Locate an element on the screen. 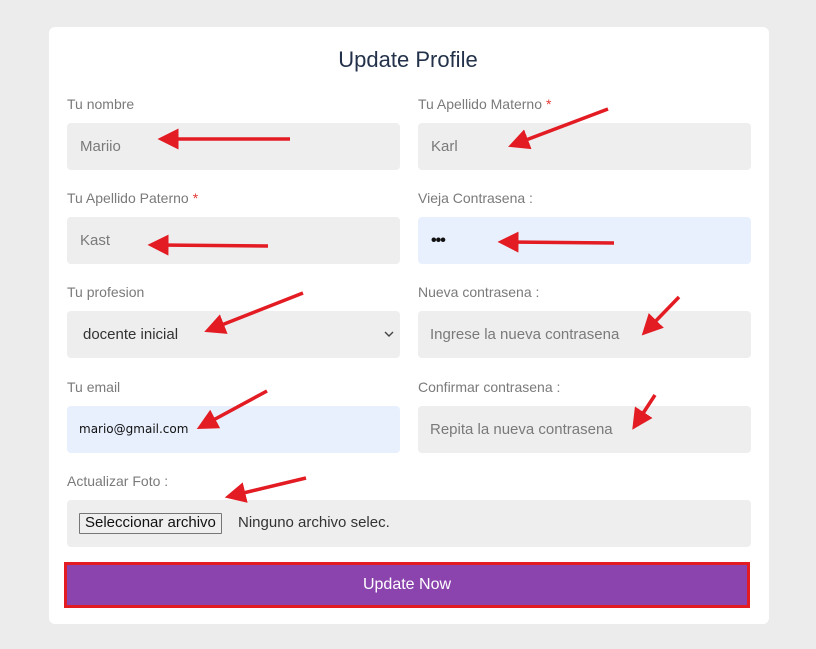  label-profesion-text: Tu profesion is located at coordinates (106, 292).